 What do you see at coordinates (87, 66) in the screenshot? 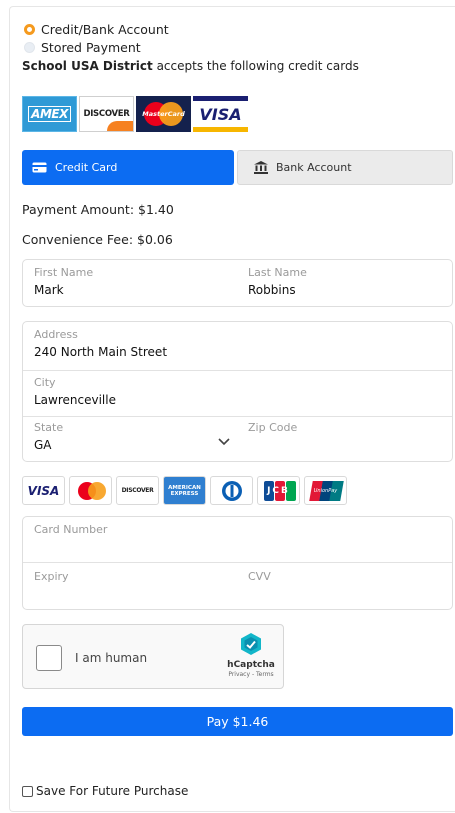
I see `district-name: School USA District` at bounding box center [87, 66].